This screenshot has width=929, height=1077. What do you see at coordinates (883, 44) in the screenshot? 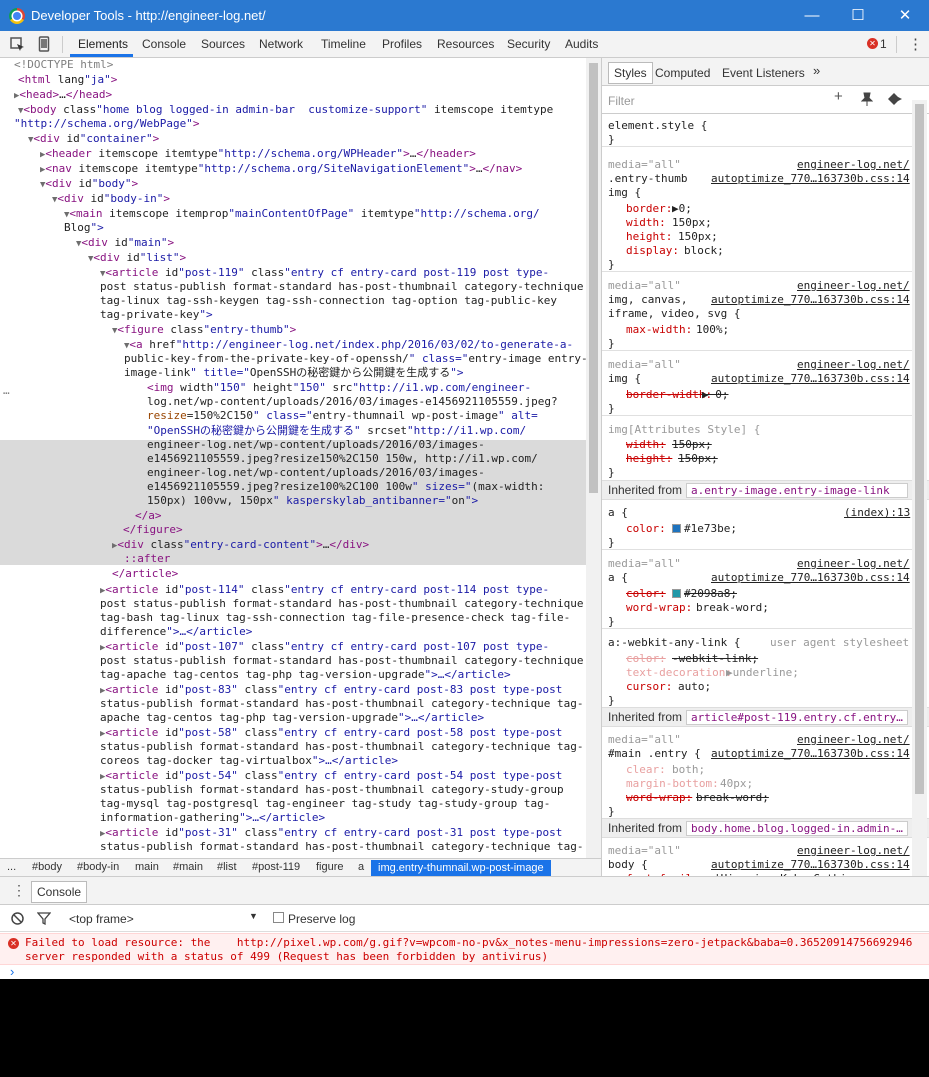
I see `error-count: 1` at bounding box center [883, 44].